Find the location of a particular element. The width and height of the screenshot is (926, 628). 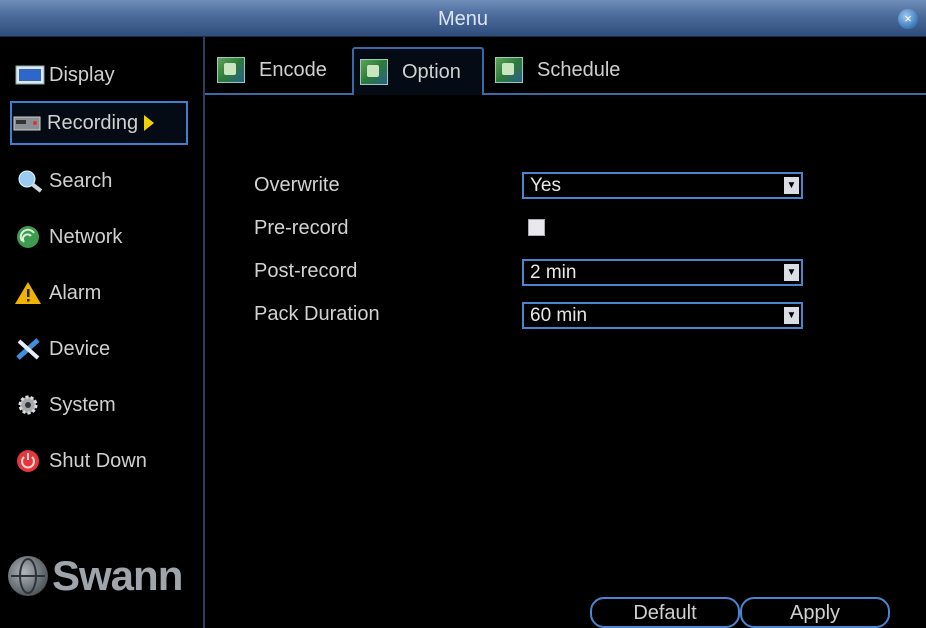

prerecord-label: Pre-record is located at coordinates (301, 228).